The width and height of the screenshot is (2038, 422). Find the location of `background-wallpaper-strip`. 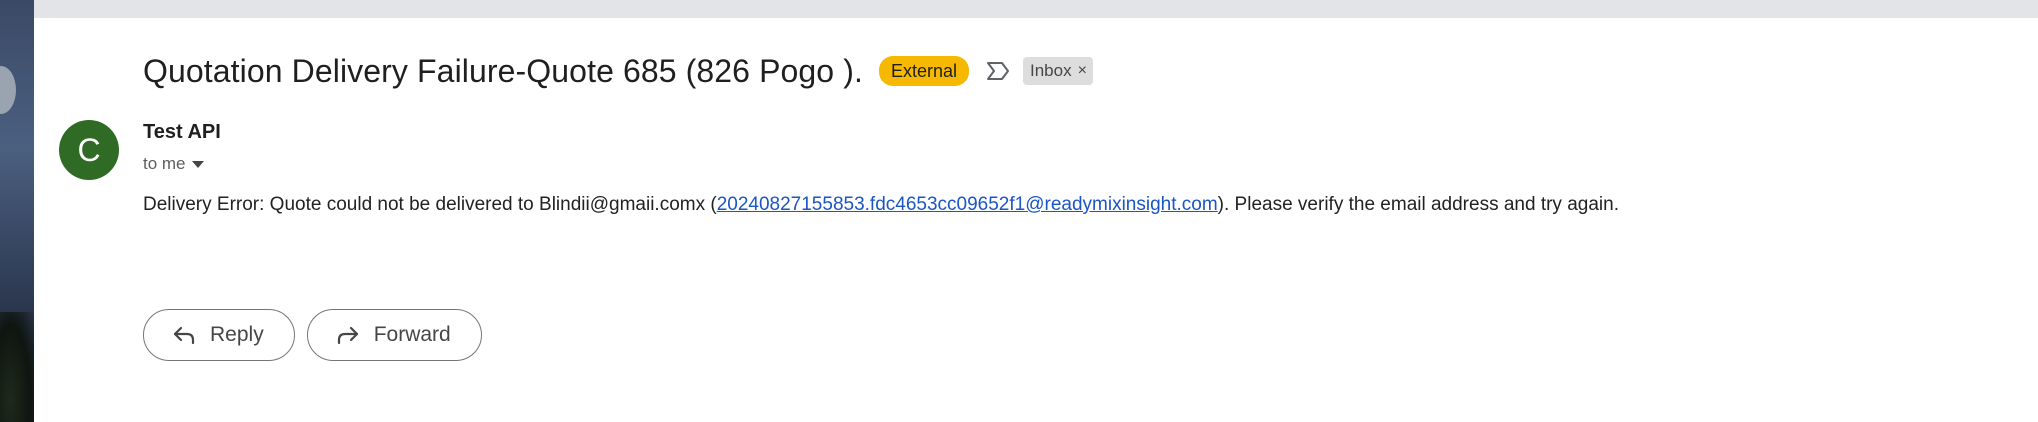

background-wallpaper-strip is located at coordinates (17, 211).